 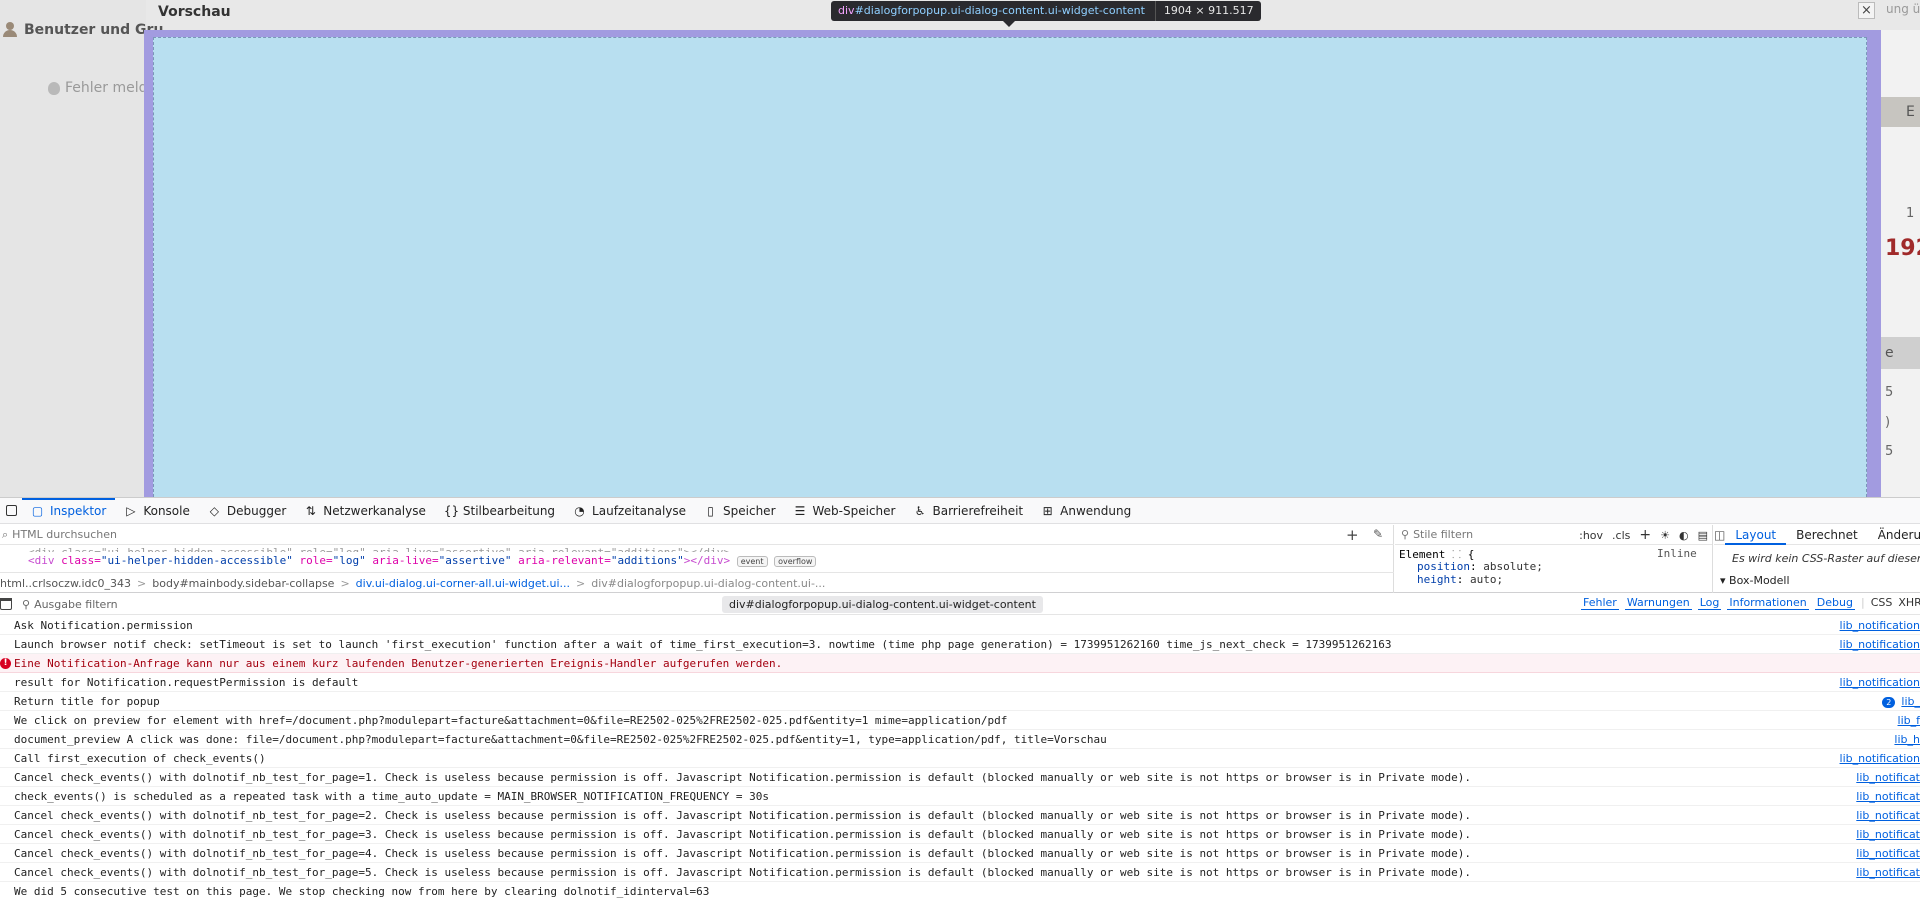 I want to click on filter-errors: Fehler, so click(x=1600, y=603).